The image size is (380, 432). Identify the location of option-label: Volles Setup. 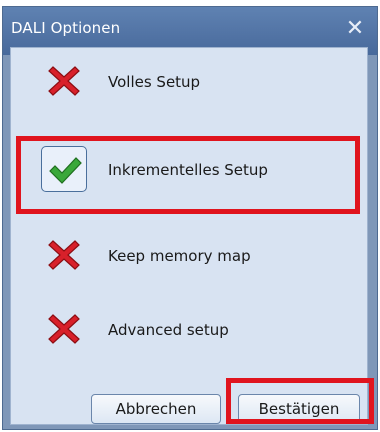
(154, 82).